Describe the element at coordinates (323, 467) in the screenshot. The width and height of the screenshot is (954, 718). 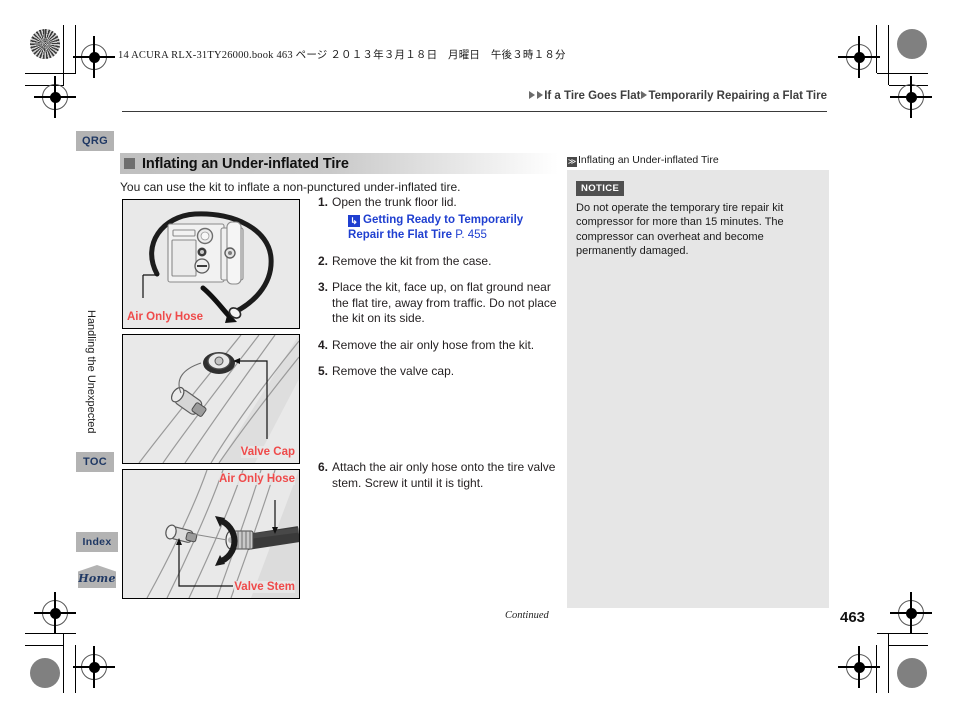
I see `step-6-number: 6.` at that location.